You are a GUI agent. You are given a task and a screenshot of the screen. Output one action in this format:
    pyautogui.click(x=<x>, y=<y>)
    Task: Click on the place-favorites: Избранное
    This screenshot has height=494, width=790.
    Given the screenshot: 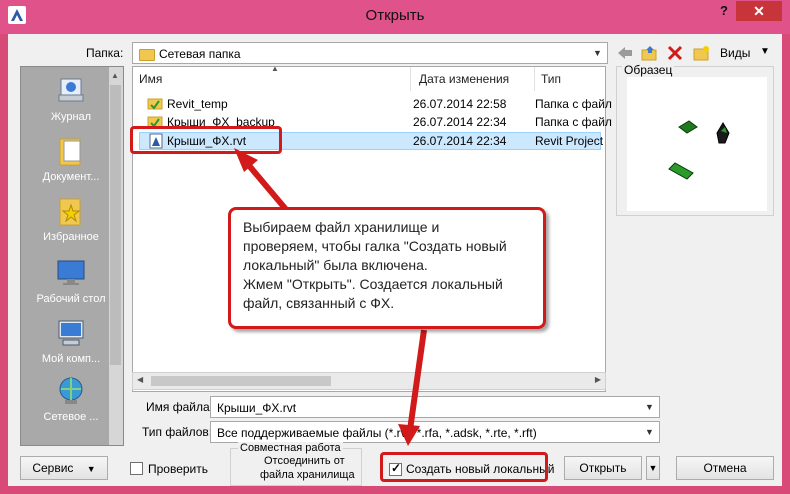 What is the action you would take?
    pyautogui.click(x=71, y=219)
    